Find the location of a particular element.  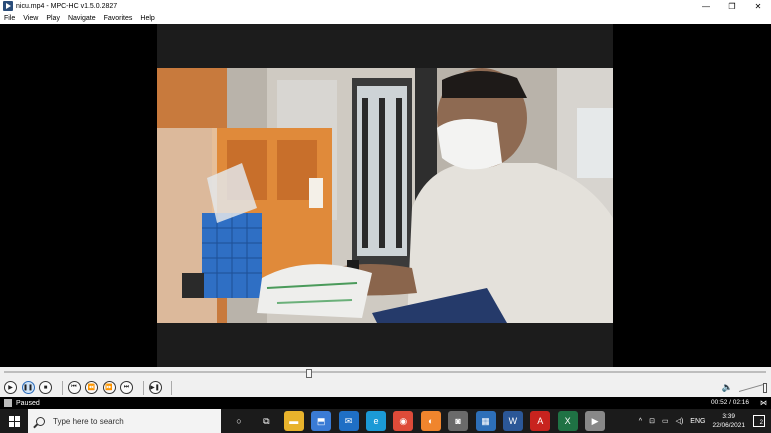

battery-icon: ▭ is located at coordinates (665, 421).